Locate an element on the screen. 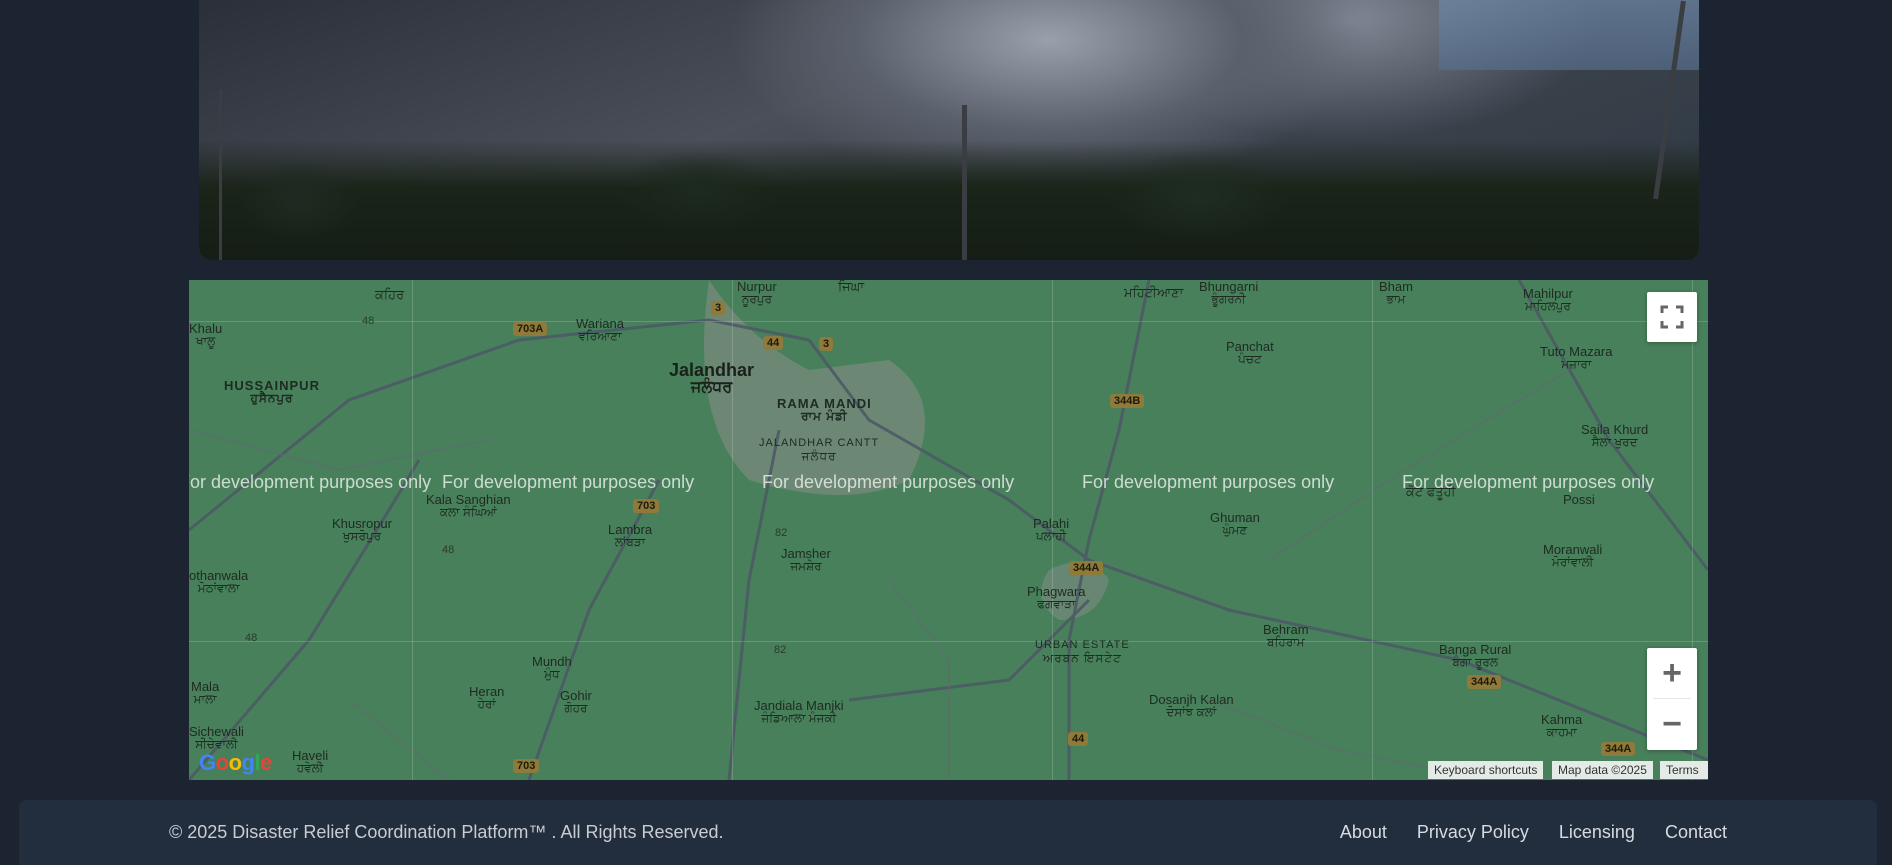  place-label: Possi is located at coordinates (1579, 499).